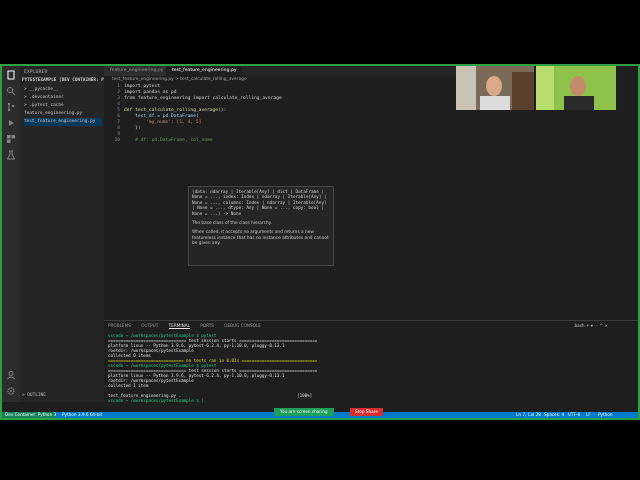 The image size is (640, 480). Describe the element at coordinates (11, 123) in the screenshot. I see `run-debug-icon` at that location.